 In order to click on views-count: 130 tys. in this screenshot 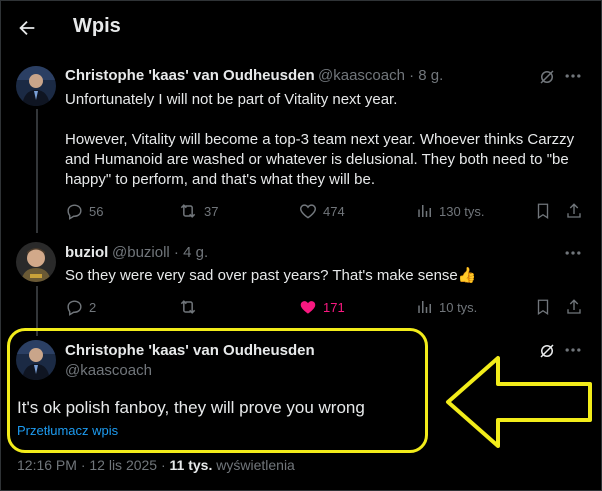, I will do `click(462, 211)`.